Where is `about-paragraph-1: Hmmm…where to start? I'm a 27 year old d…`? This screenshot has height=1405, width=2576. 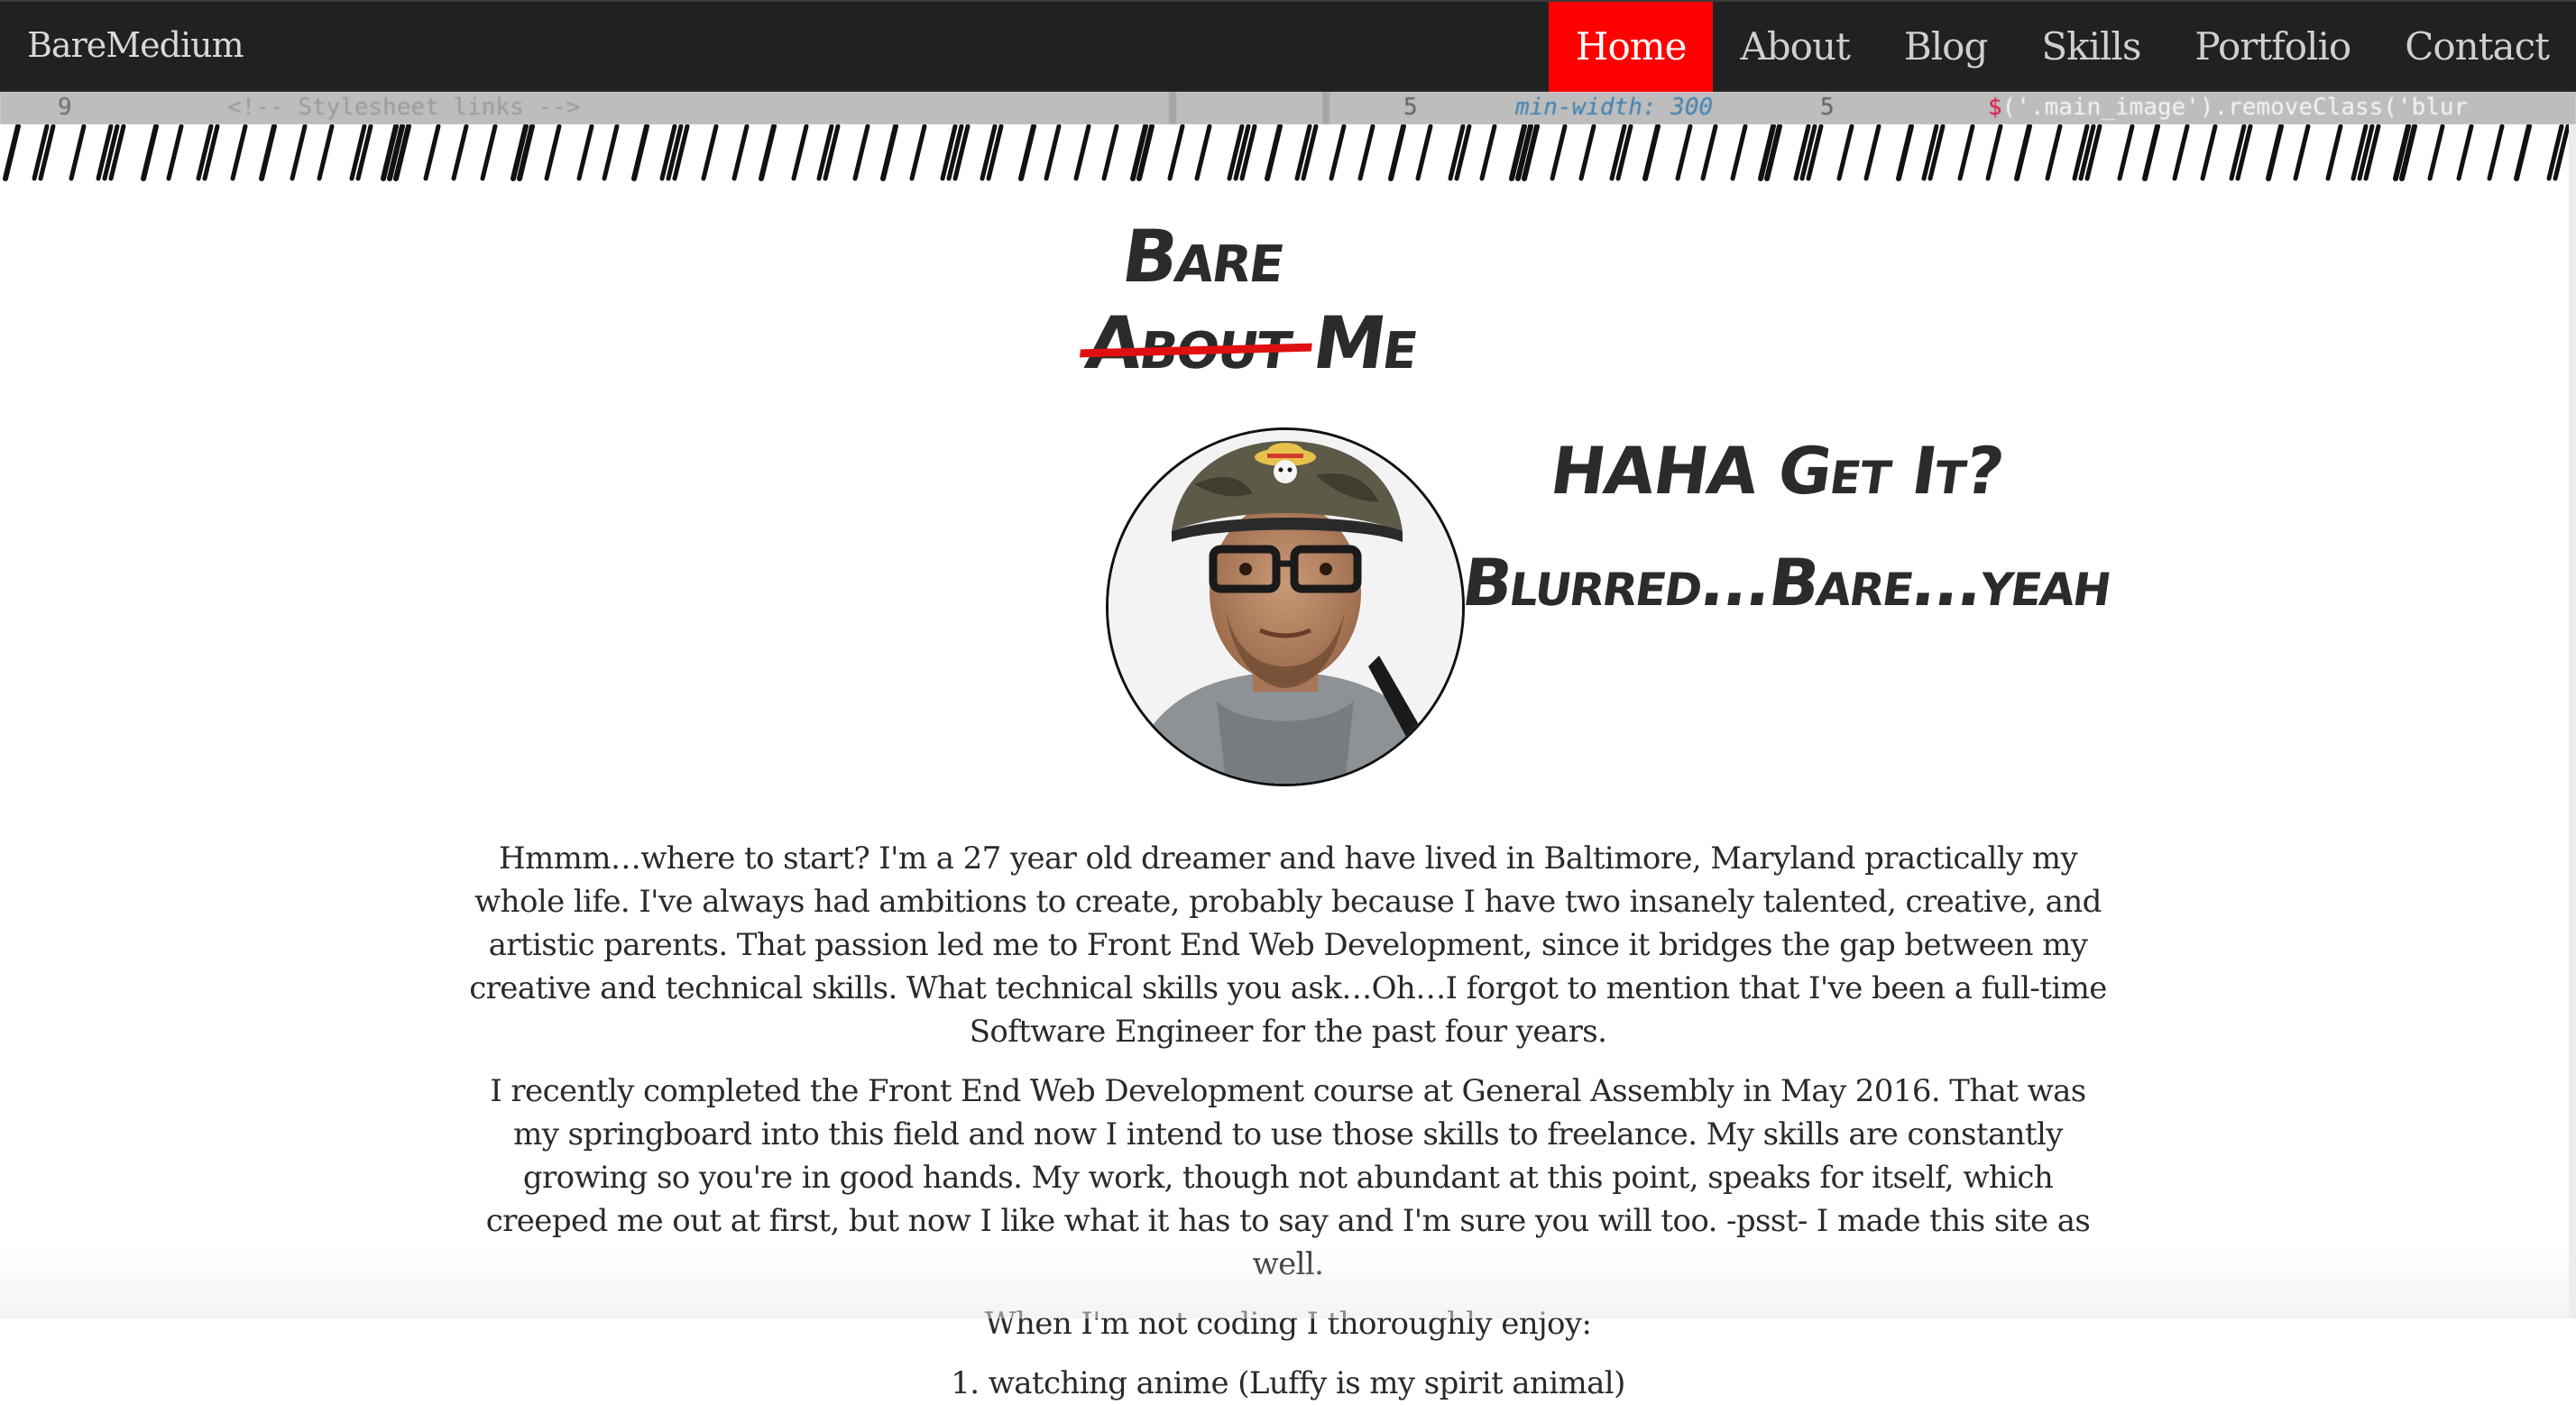 about-paragraph-1: Hmmm…where to start? I'm a 27 year old d… is located at coordinates (1288, 945).